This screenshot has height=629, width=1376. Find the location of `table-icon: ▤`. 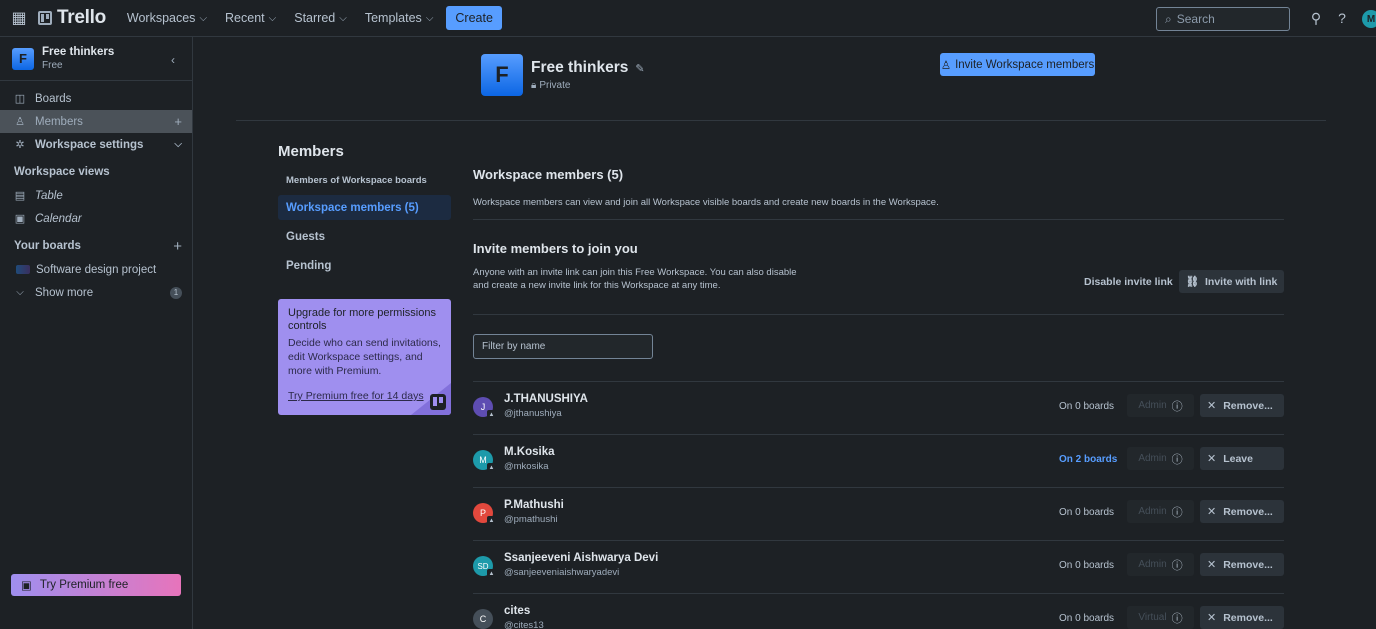

table-icon: ▤ is located at coordinates (20, 196).